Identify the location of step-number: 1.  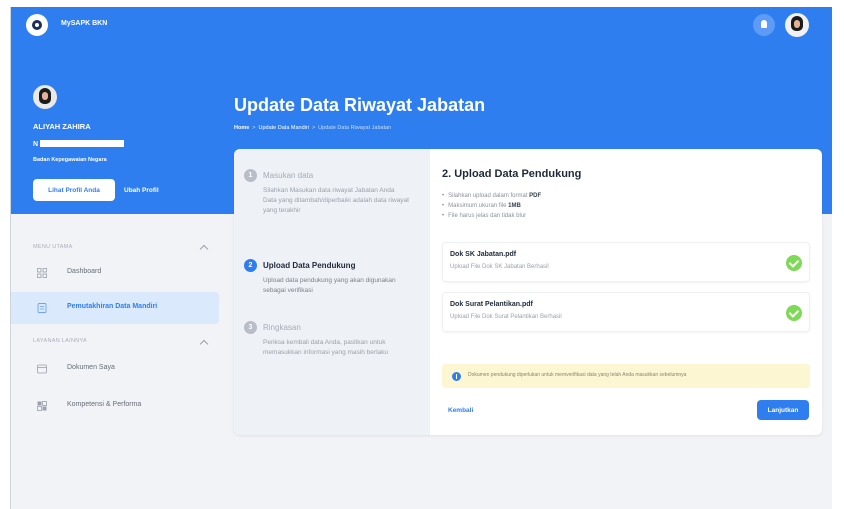
(250, 175).